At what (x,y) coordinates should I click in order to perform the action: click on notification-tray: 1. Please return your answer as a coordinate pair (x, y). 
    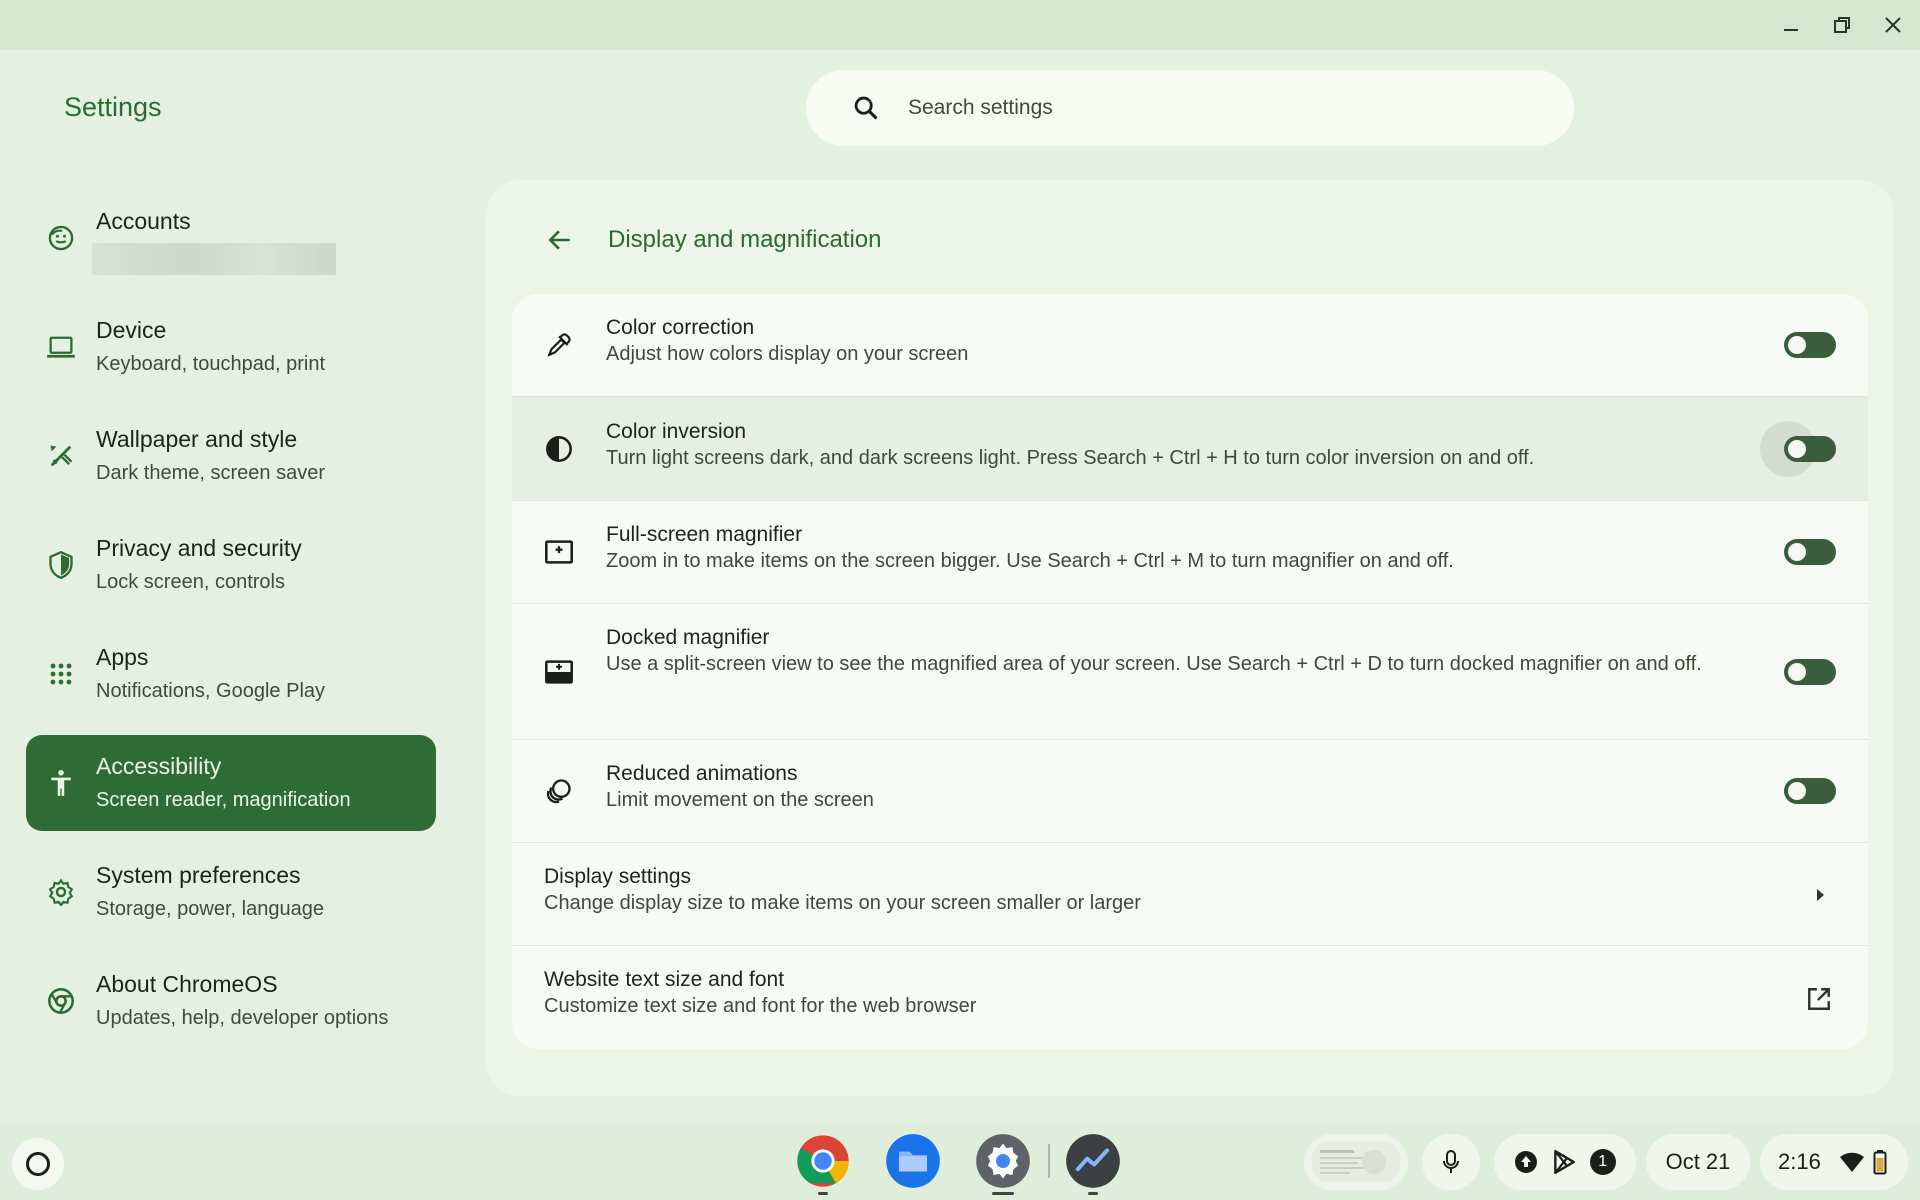
    Looking at the image, I should click on (1565, 1162).